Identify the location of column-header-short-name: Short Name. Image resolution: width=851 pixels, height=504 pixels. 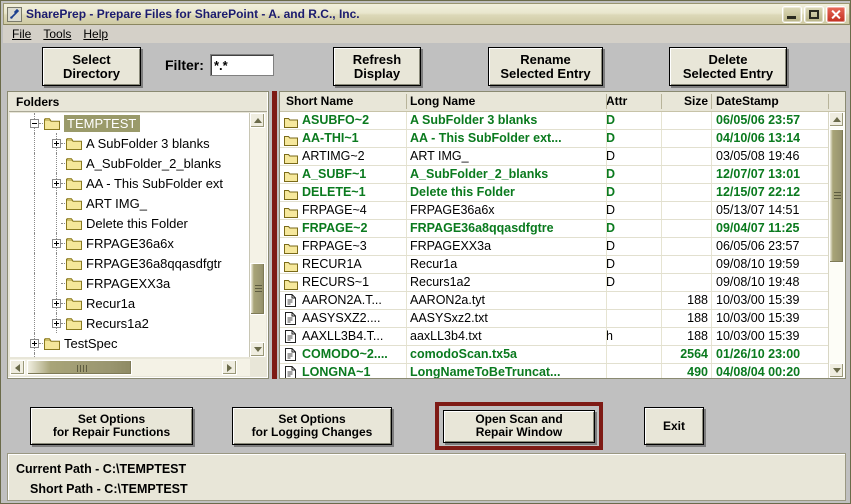
(345, 101).